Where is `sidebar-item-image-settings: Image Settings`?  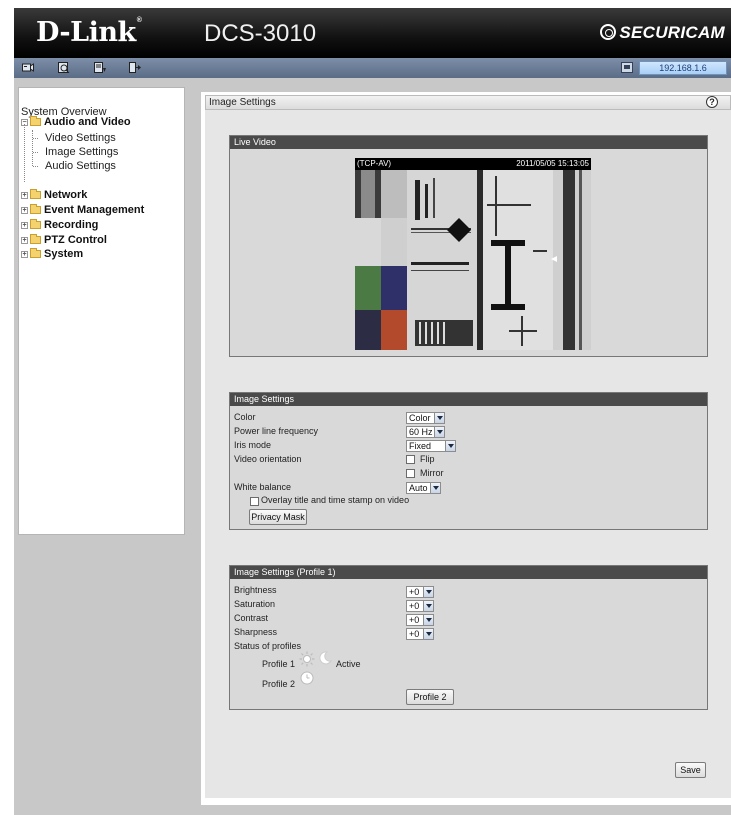
sidebar-item-image-settings: Image Settings is located at coordinates (81, 152).